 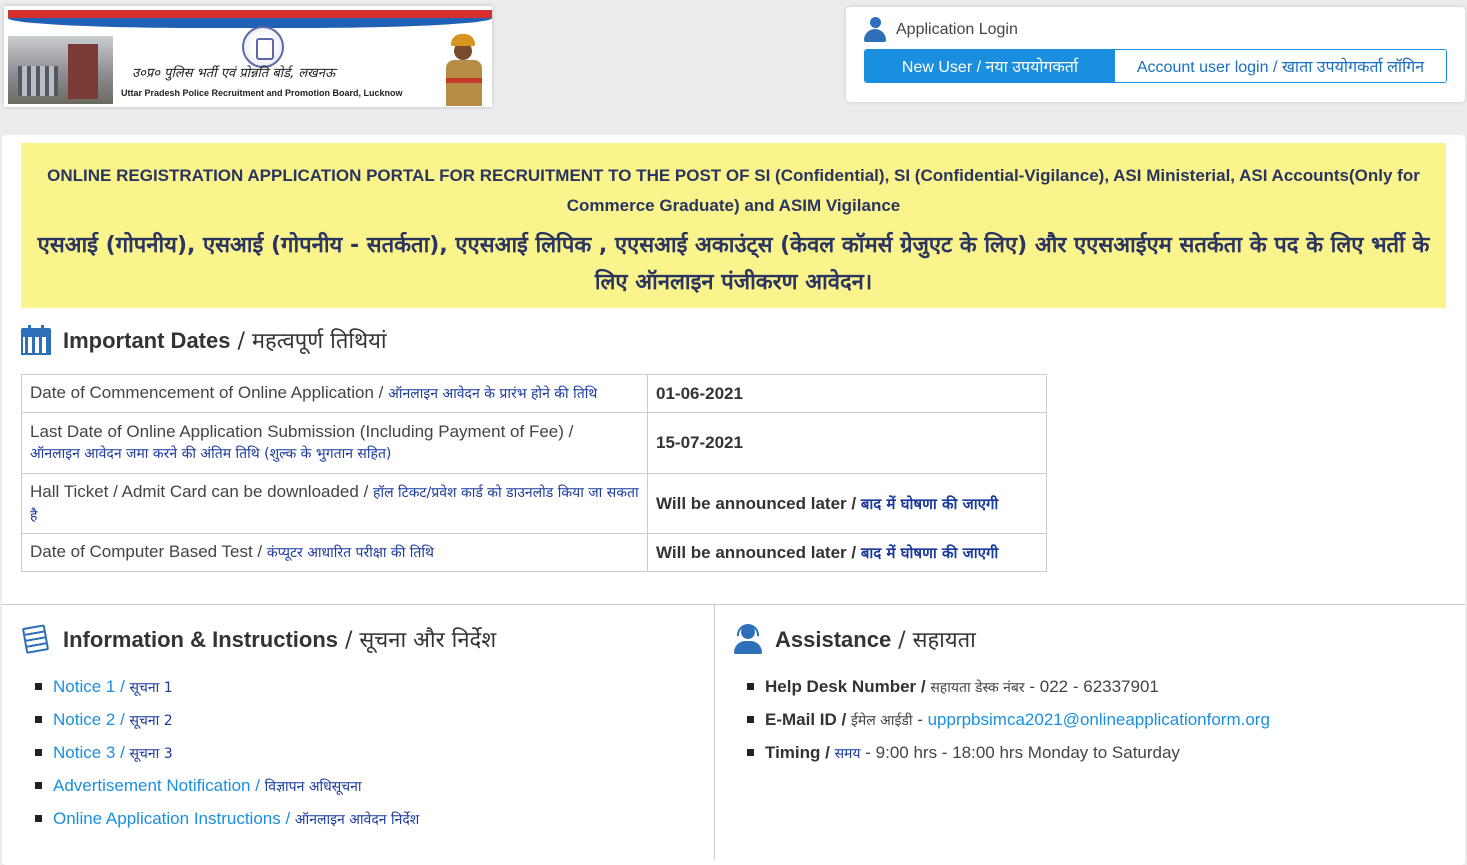 What do you see at coordinates (250, 23) in the screenshot?
I see `logo-blue-stripe` at bounding box center [250, 23].